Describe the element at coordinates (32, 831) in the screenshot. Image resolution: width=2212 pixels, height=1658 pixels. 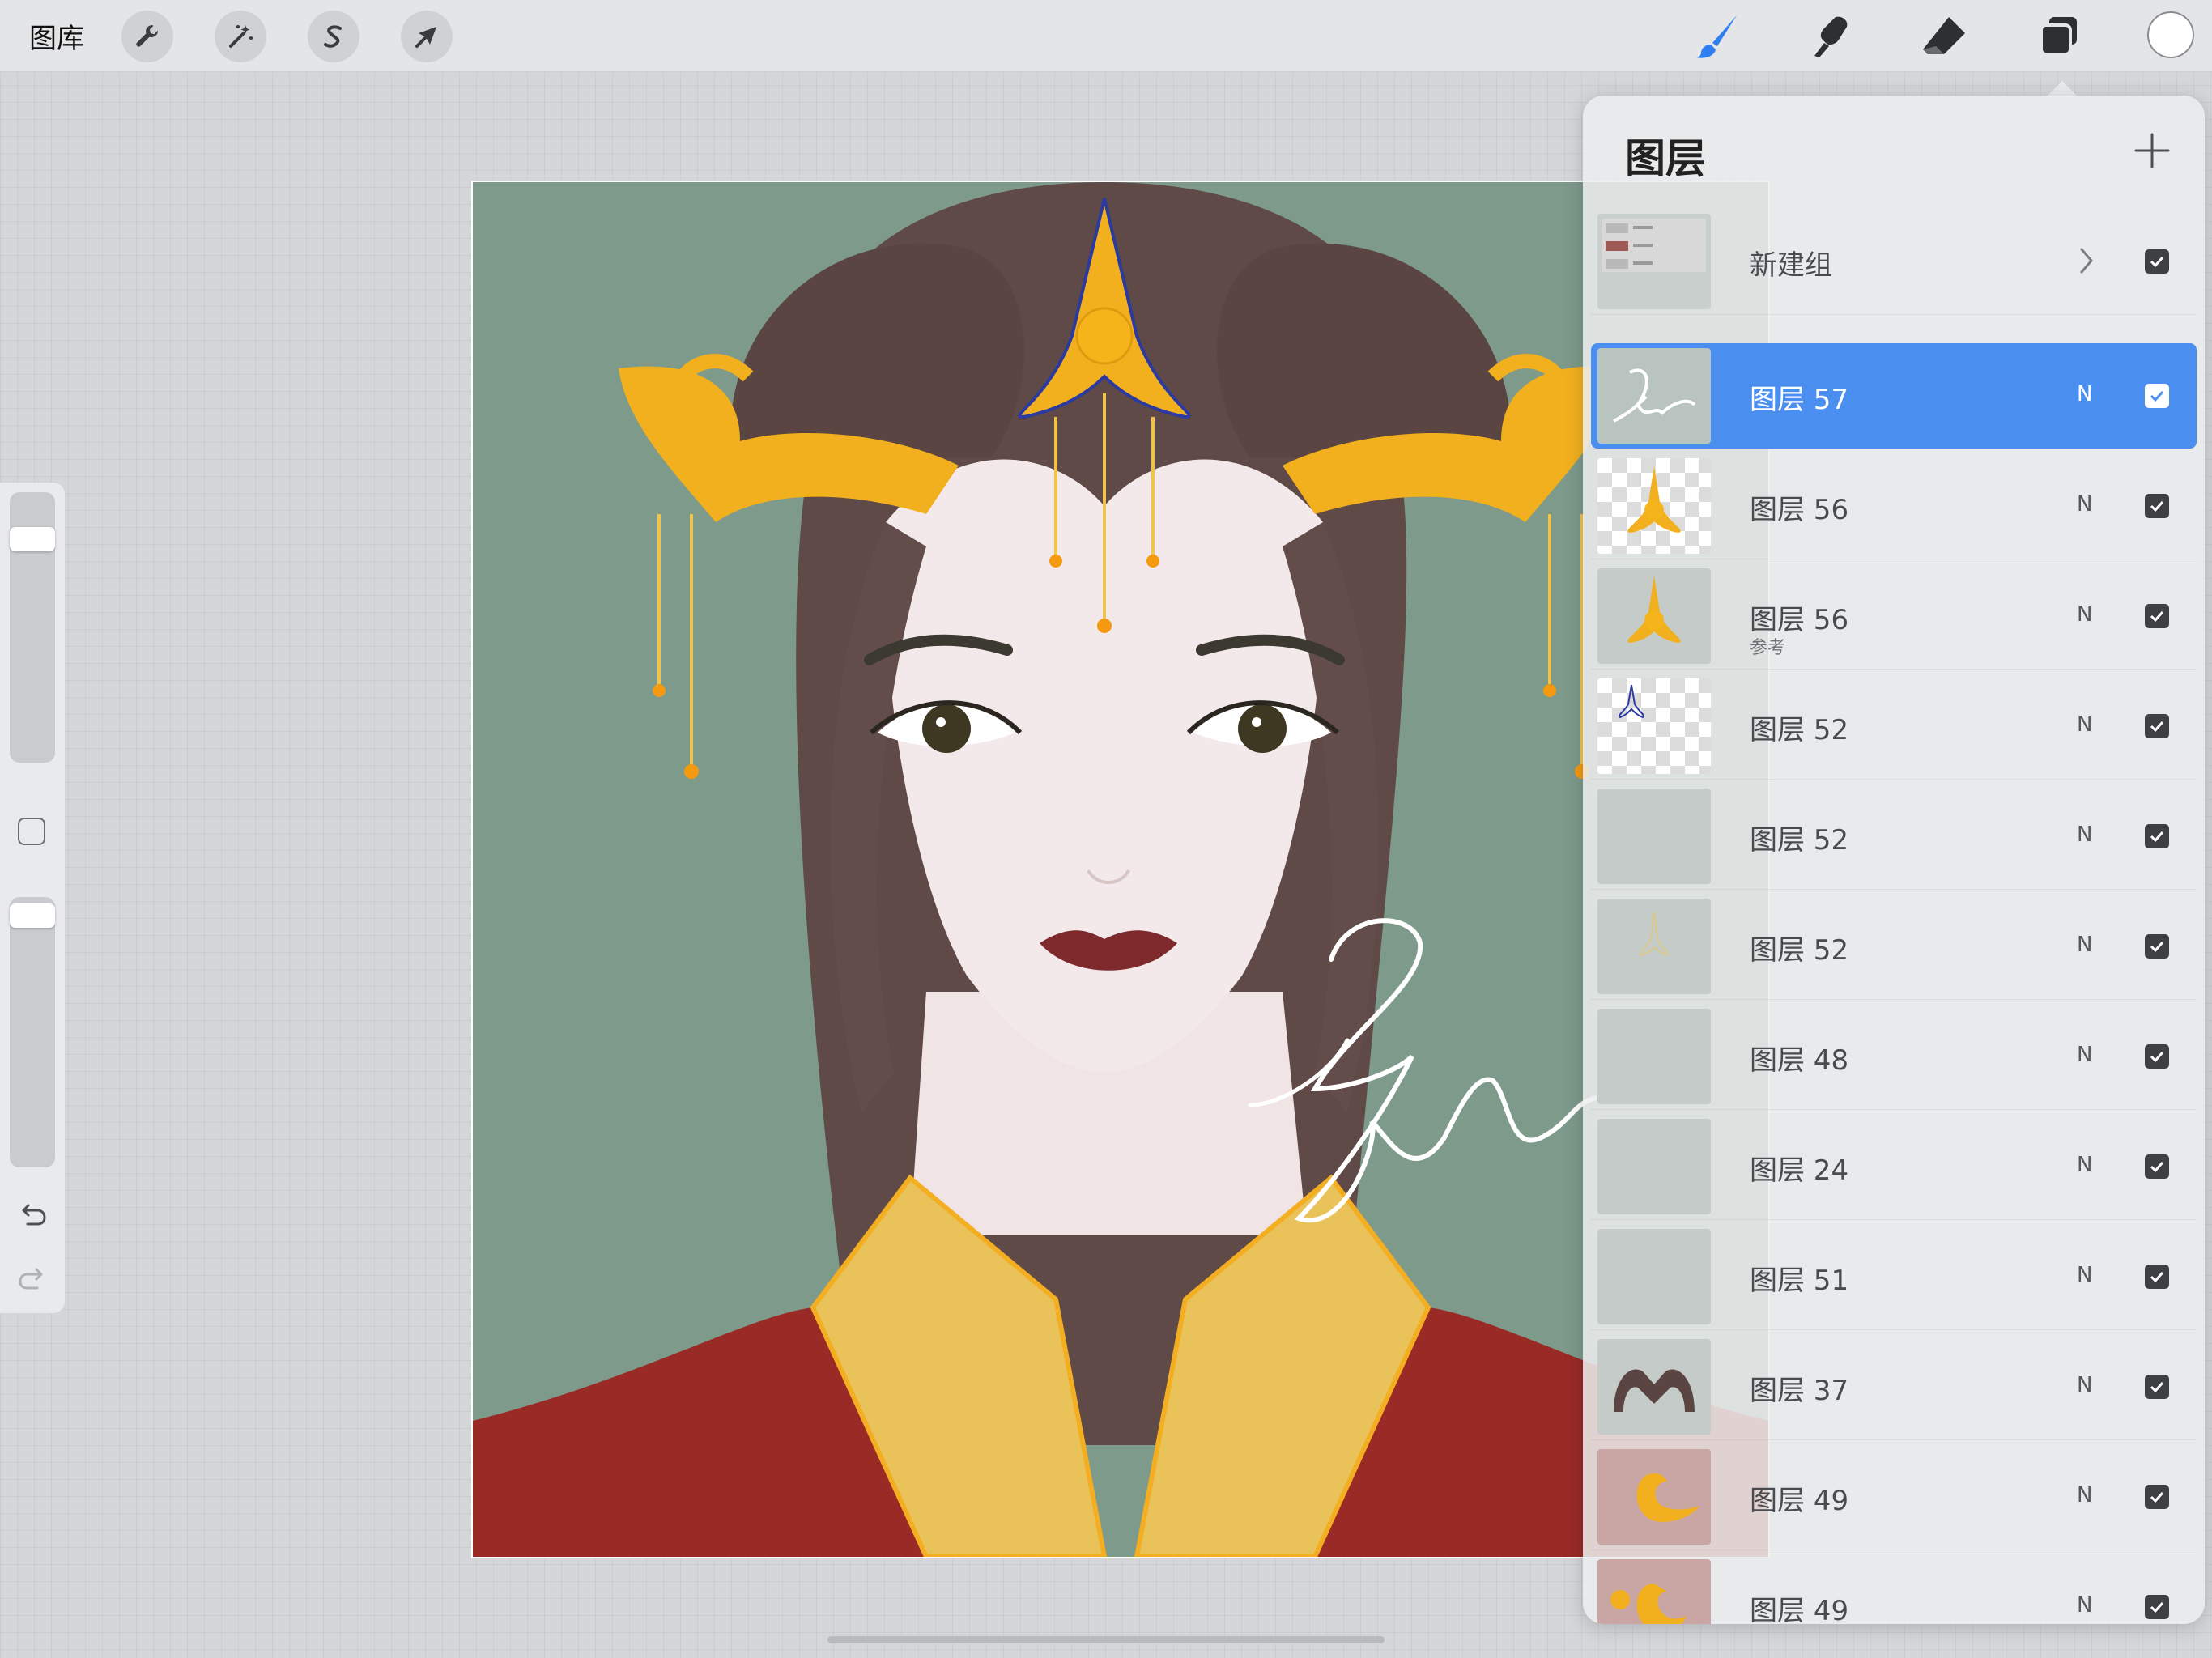
I see `modify-square-icon` at that location.